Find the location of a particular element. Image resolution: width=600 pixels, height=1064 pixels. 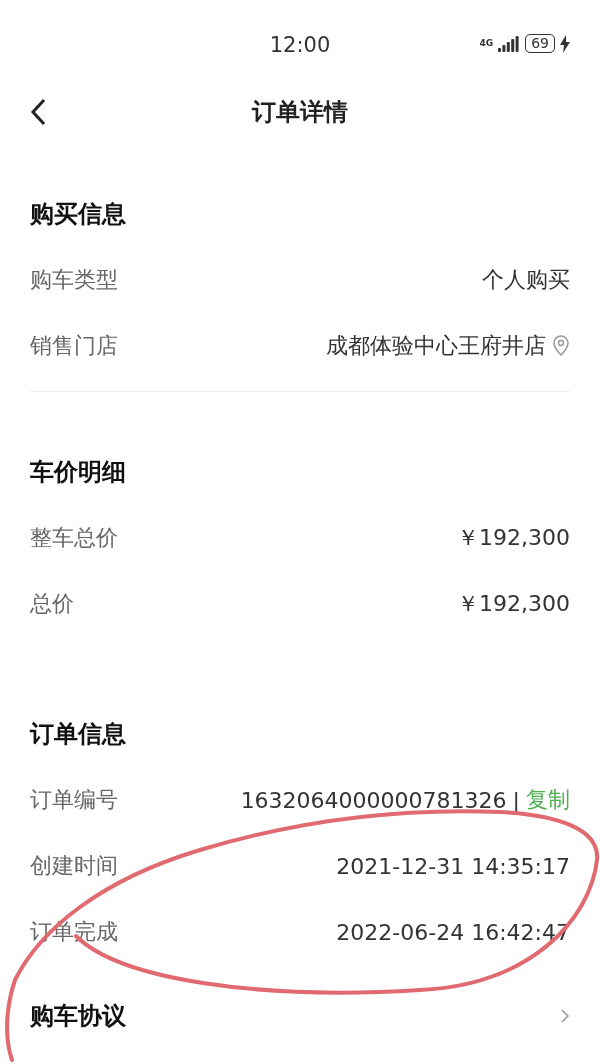

field-label: 总价 is located at coordinates (52, 604).